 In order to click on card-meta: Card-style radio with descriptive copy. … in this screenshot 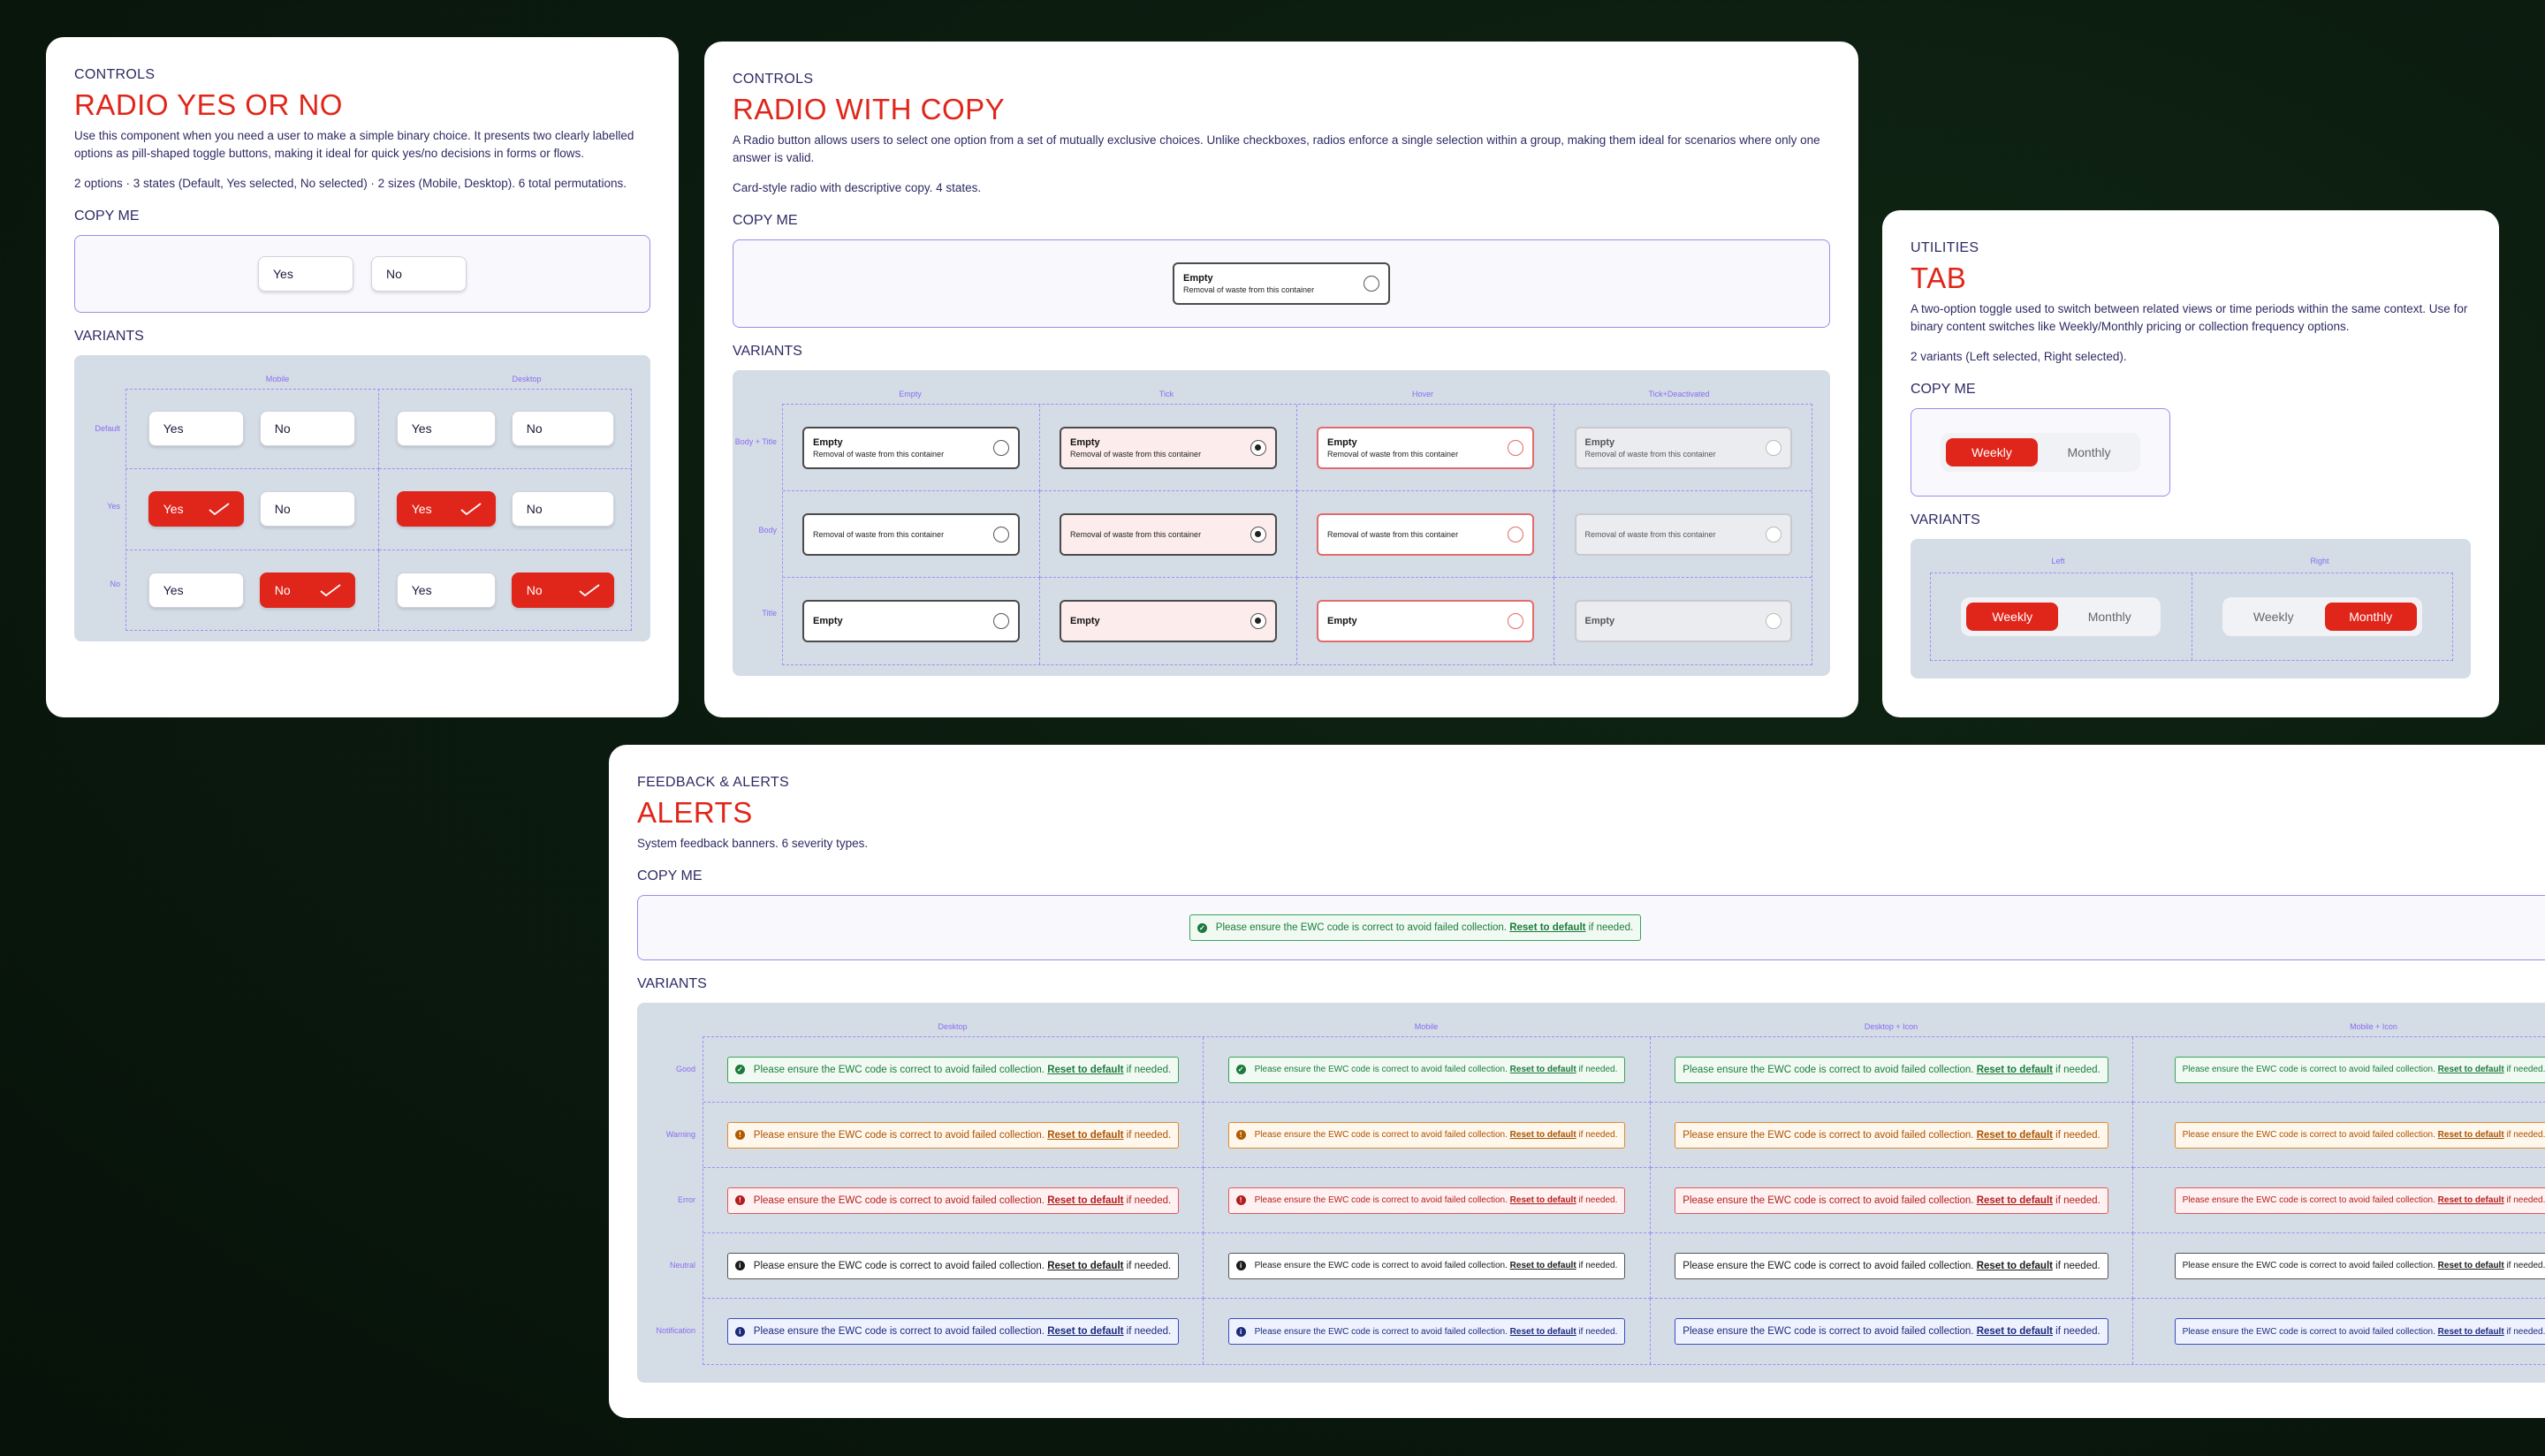, I will do `click(857, 187)`.